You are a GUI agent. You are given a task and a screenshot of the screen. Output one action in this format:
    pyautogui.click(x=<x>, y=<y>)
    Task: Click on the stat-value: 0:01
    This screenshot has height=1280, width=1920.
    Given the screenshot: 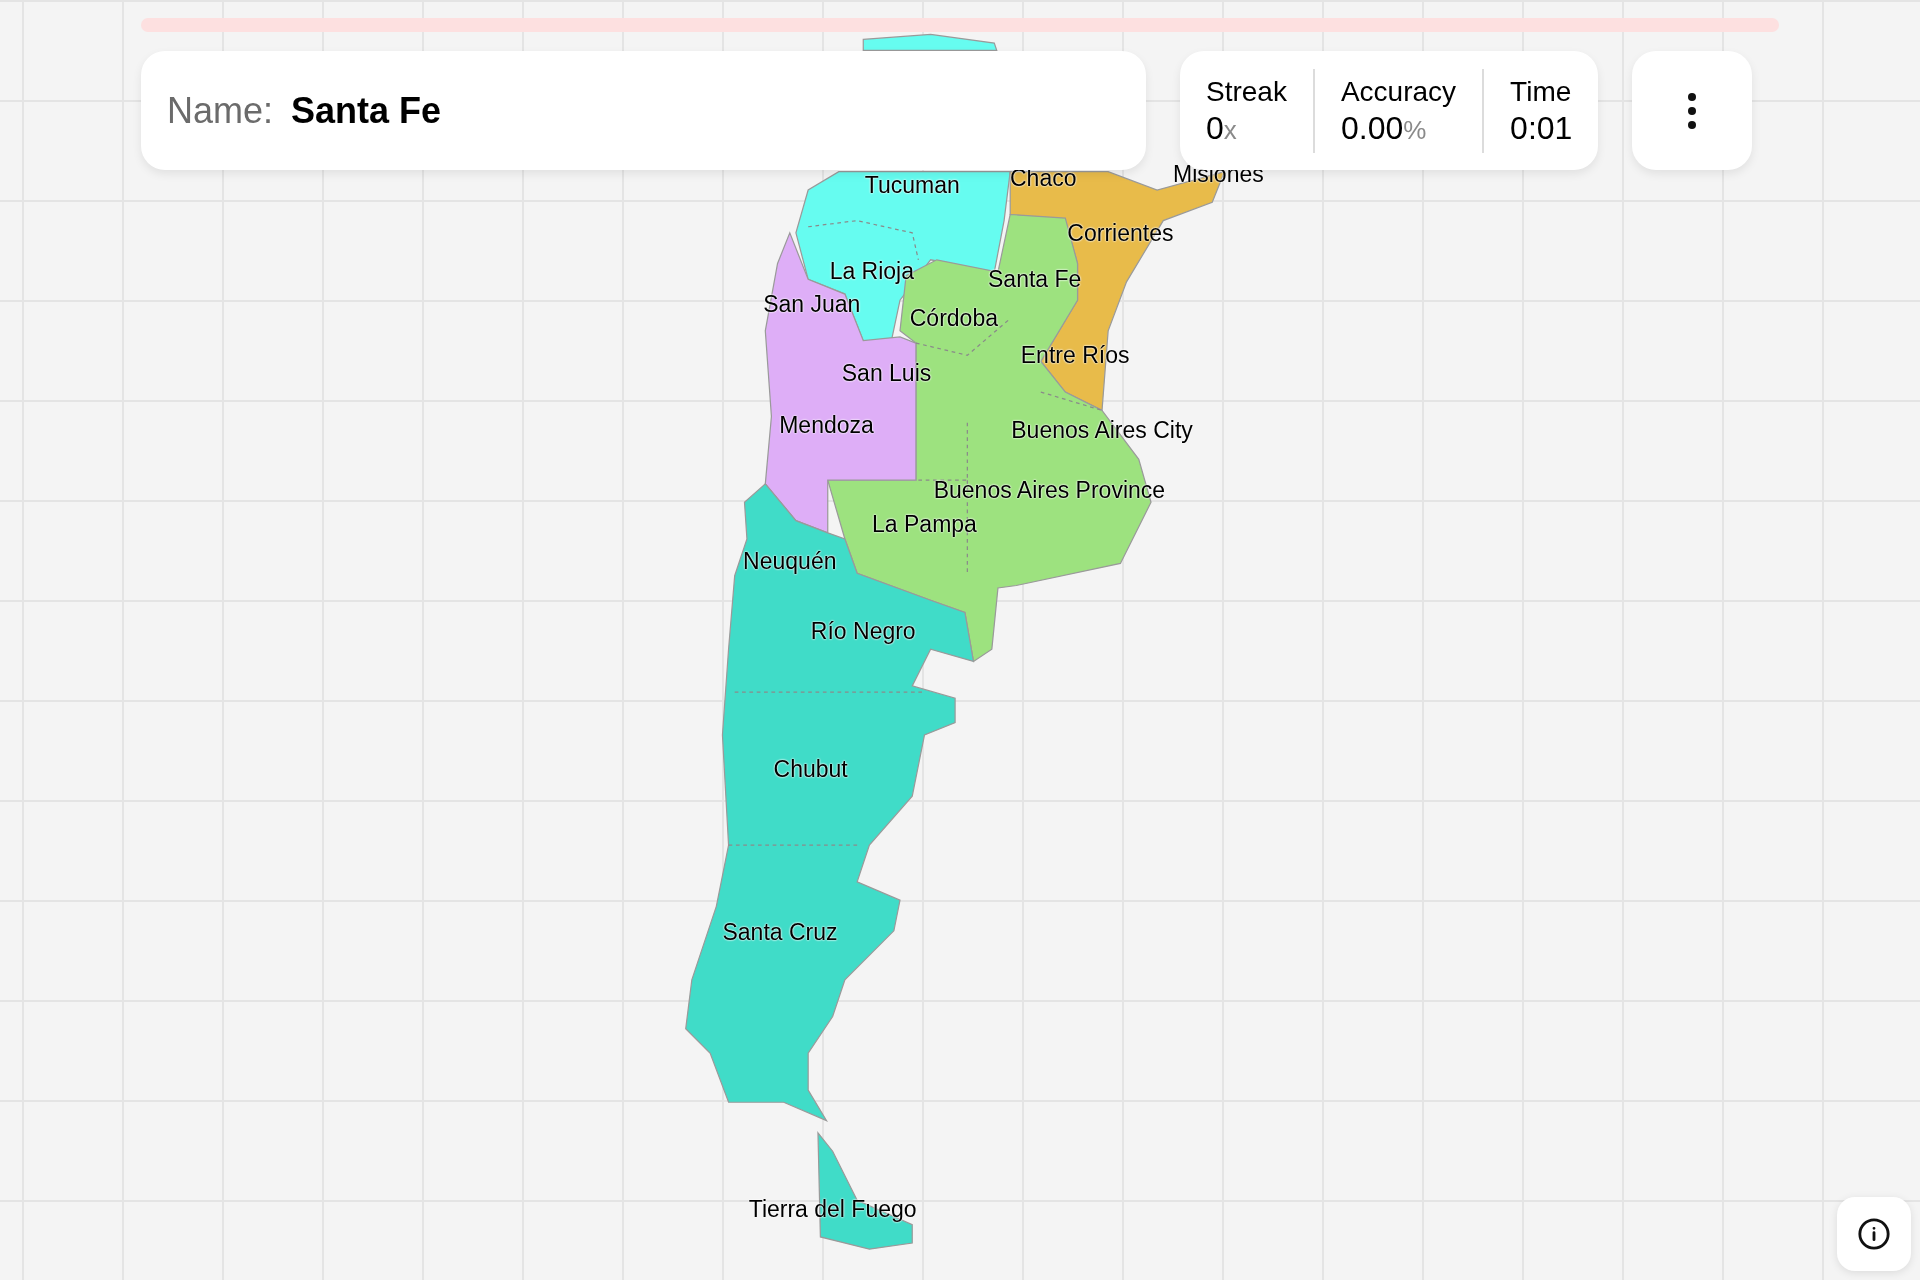 What is the action you would take?
    pyautogui.click(x=1541, y=127)
    